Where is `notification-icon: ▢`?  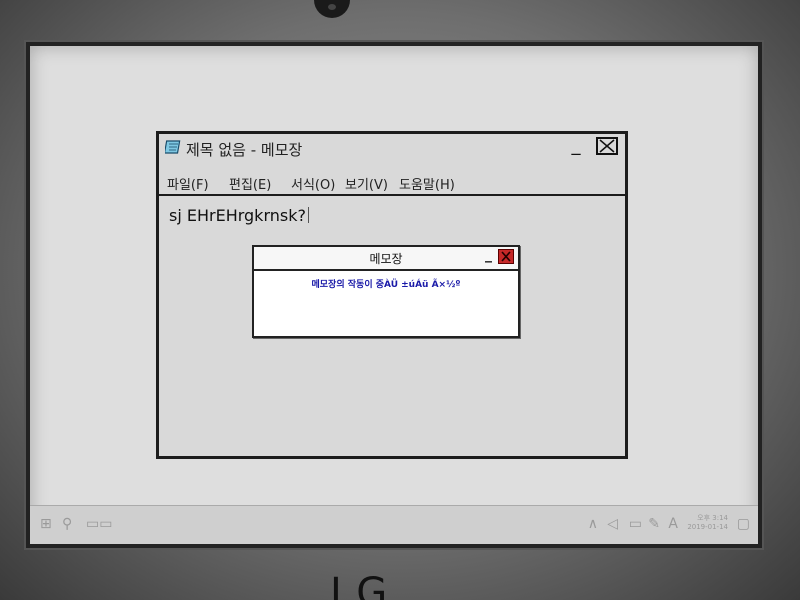 notification-icon: ▢ is located at coordinates (743, 524).